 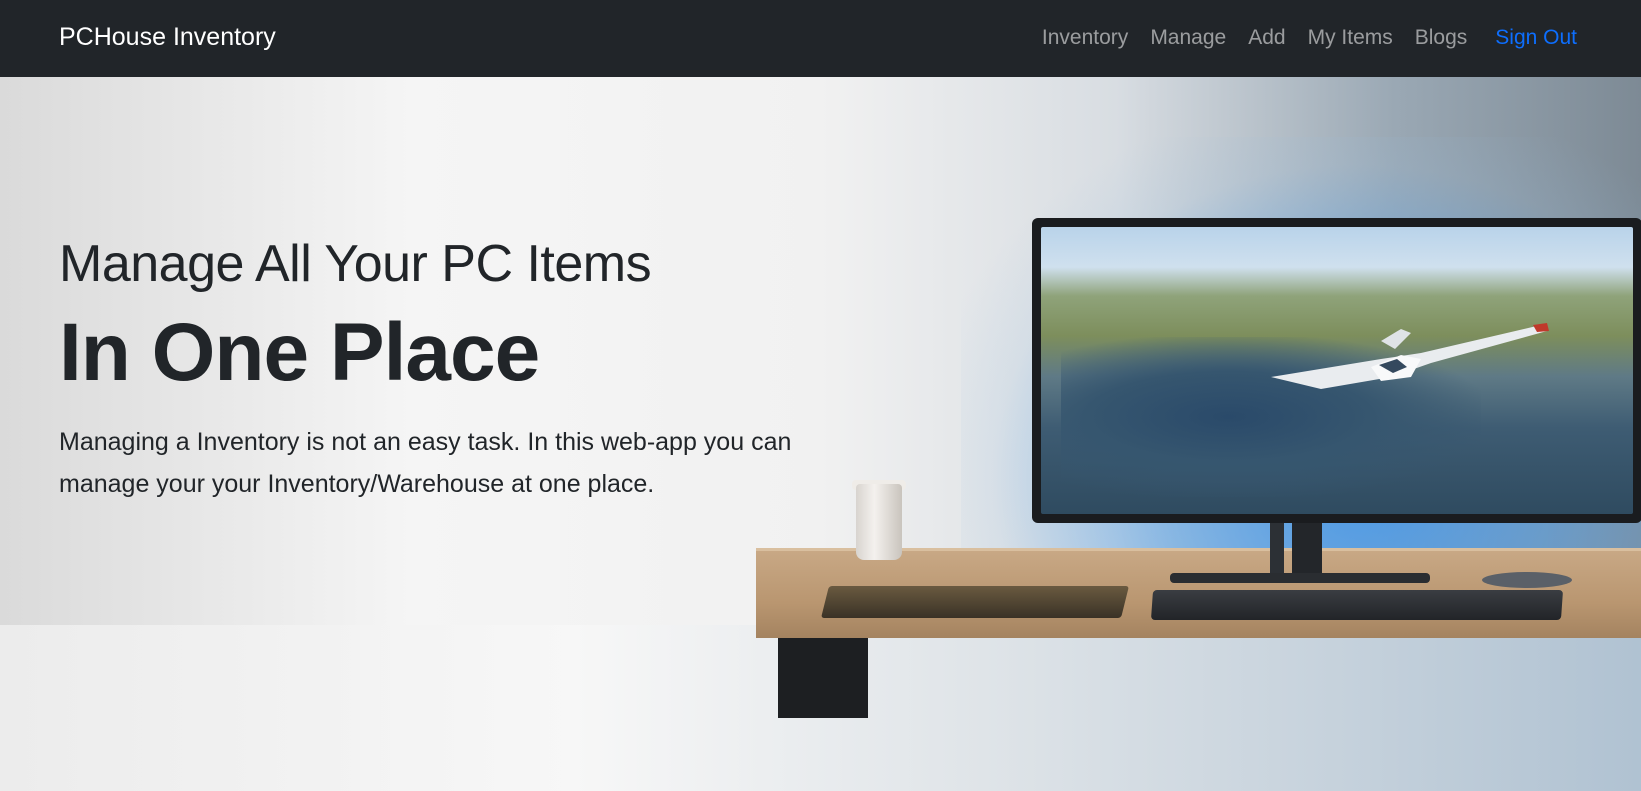 I want to click on keyboard, so click(x=1357, y=605).